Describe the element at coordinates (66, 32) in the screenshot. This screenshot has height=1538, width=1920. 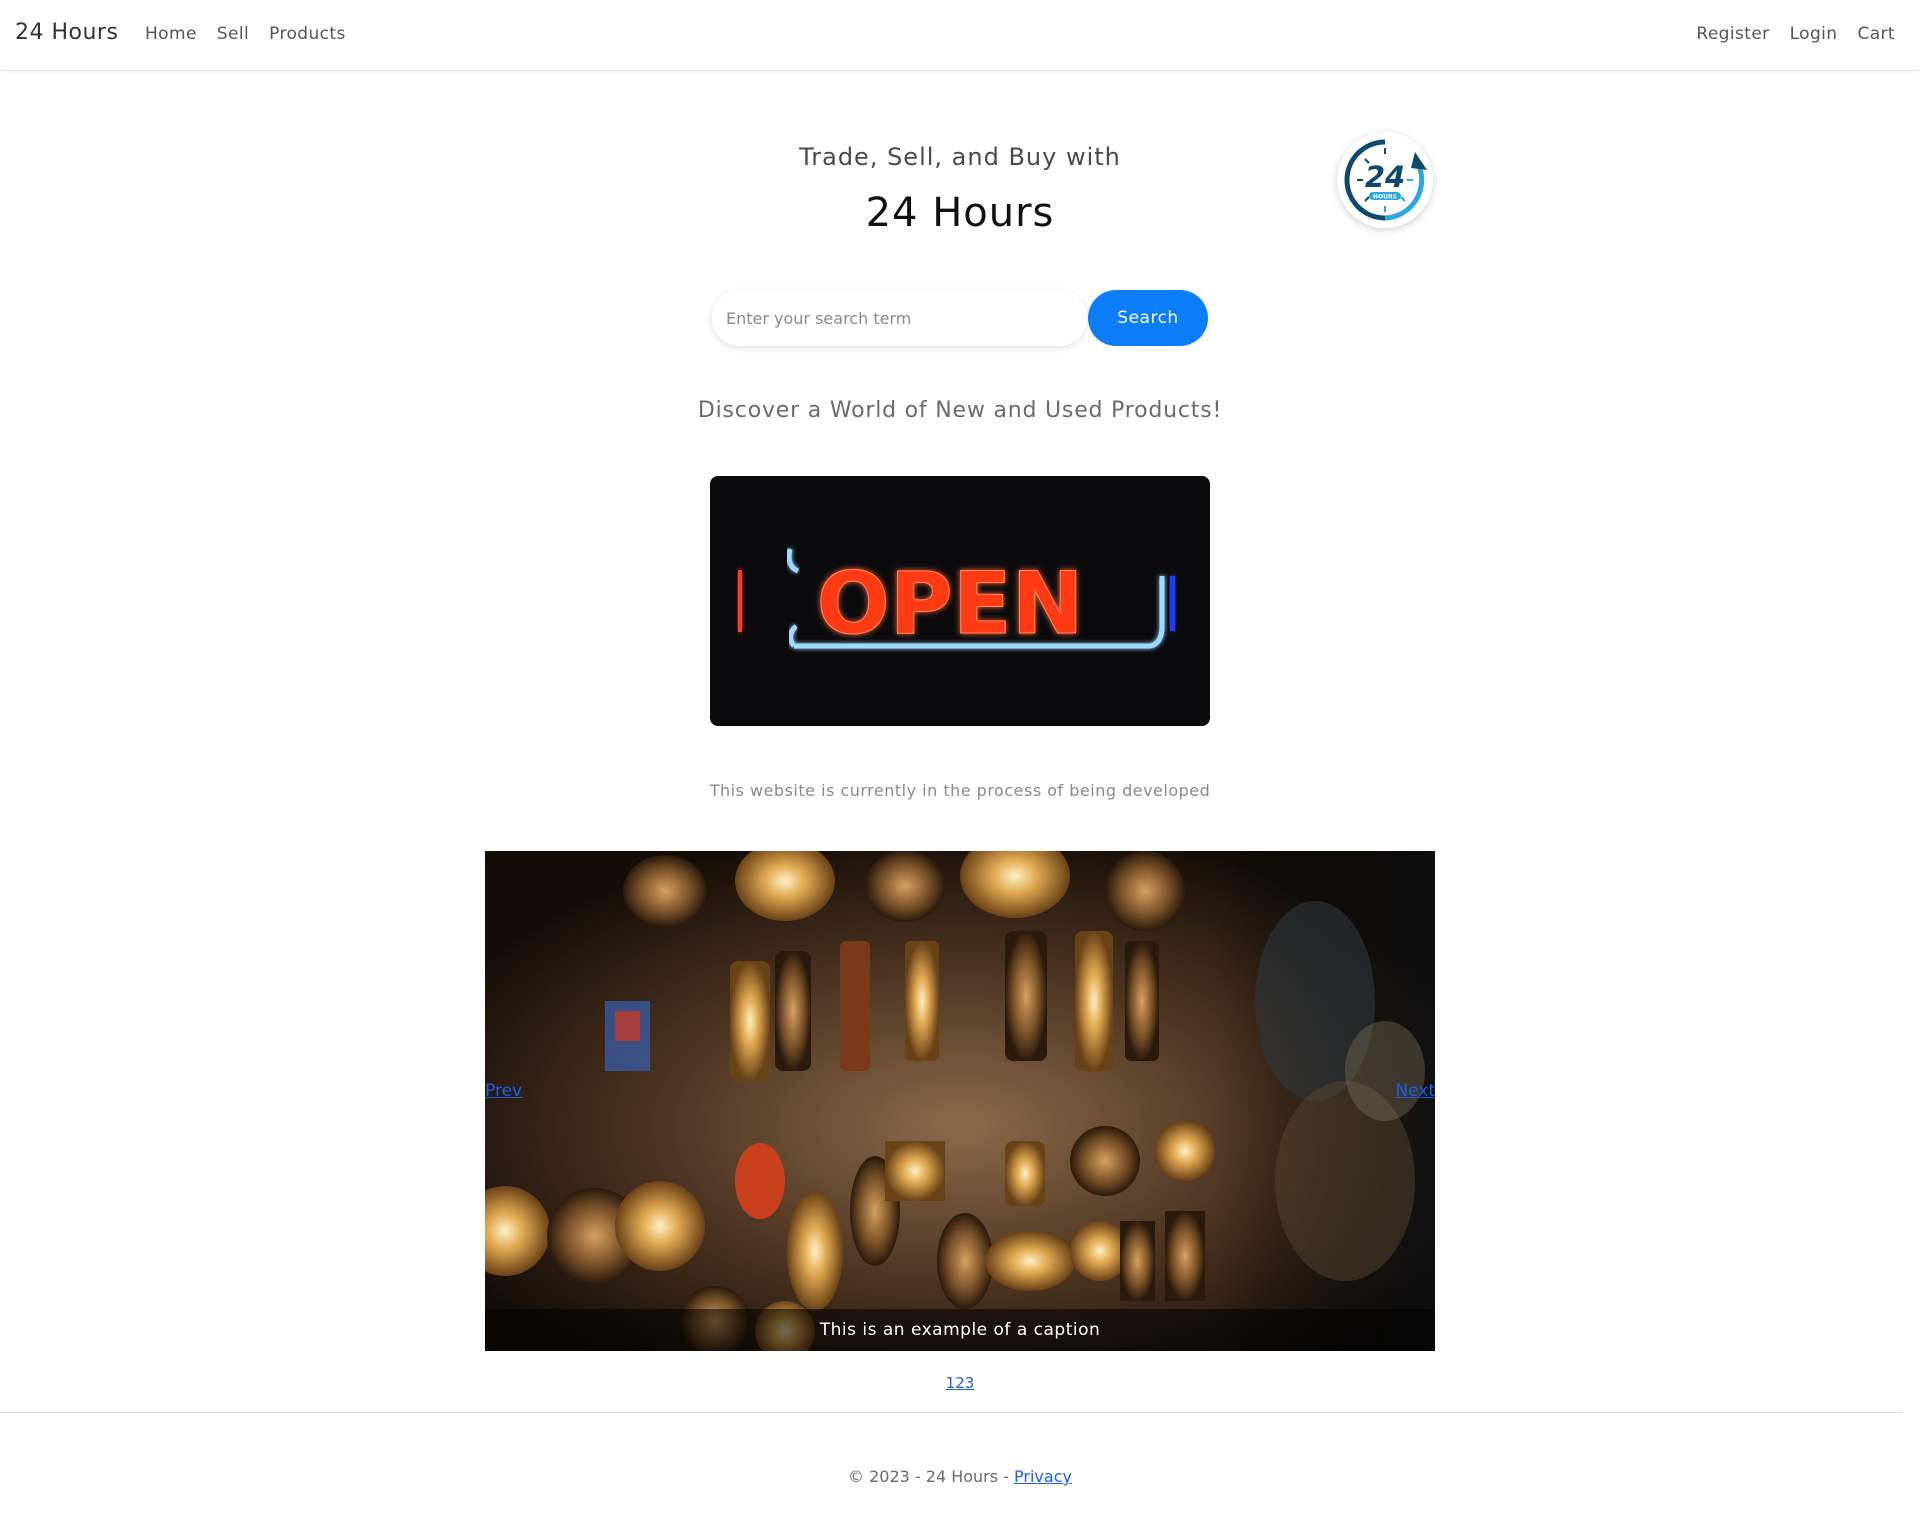
I see `brand-link: 24 Hours` at that location.